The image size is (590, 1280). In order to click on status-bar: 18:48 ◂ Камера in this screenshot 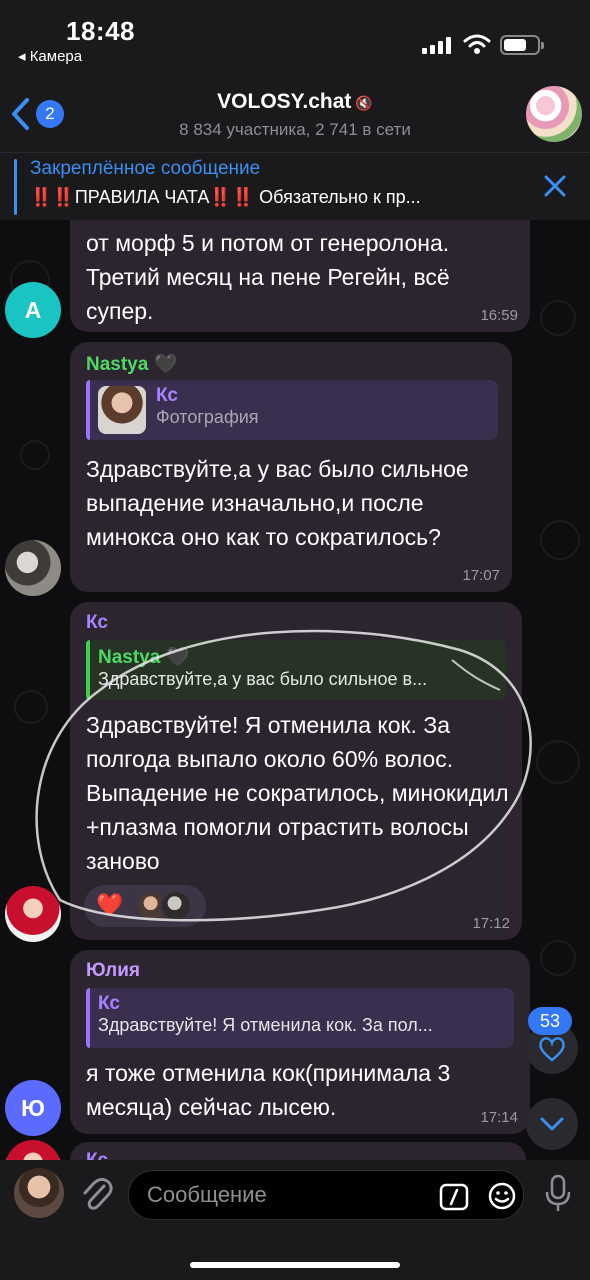, I will do `click(295, 40)`.